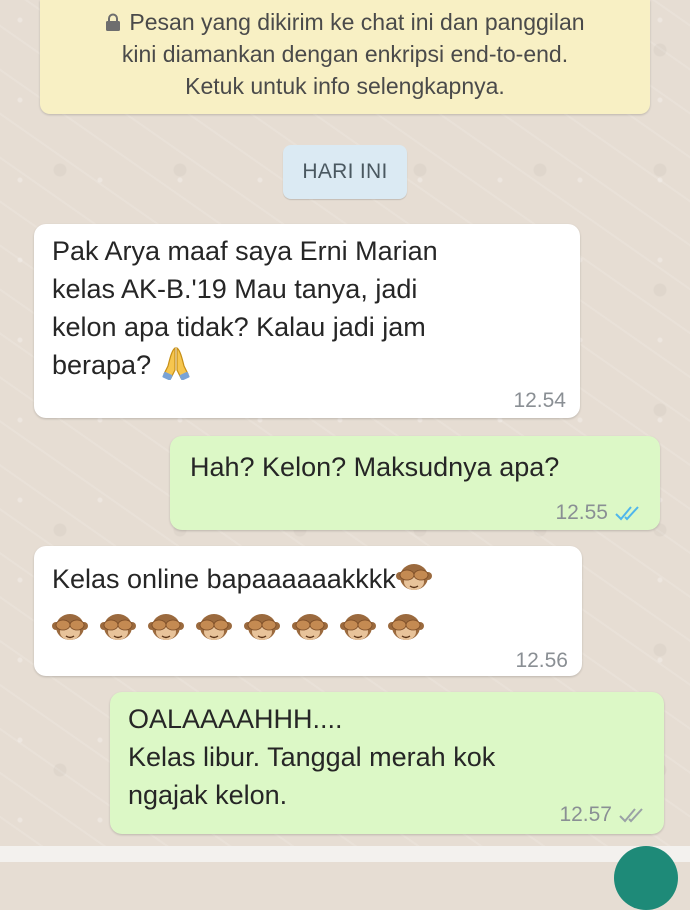 This screenshot has height=910, width=690. I want to click on message-meta: 12.54, so click(539, 401).